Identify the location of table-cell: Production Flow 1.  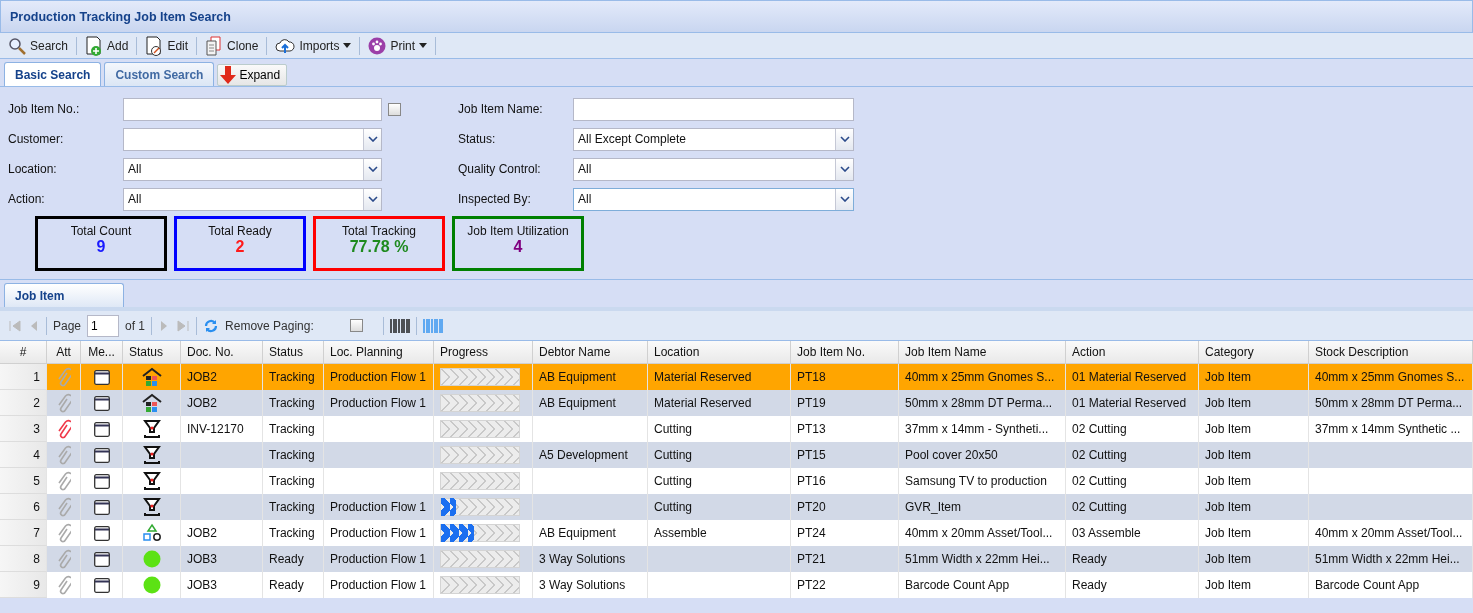
(379, 559).